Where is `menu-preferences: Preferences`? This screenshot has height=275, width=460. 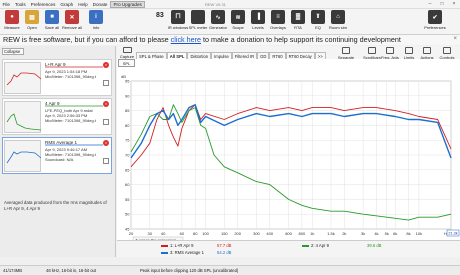 menu-preferences: Preferences is located at coordinates (43, 4).